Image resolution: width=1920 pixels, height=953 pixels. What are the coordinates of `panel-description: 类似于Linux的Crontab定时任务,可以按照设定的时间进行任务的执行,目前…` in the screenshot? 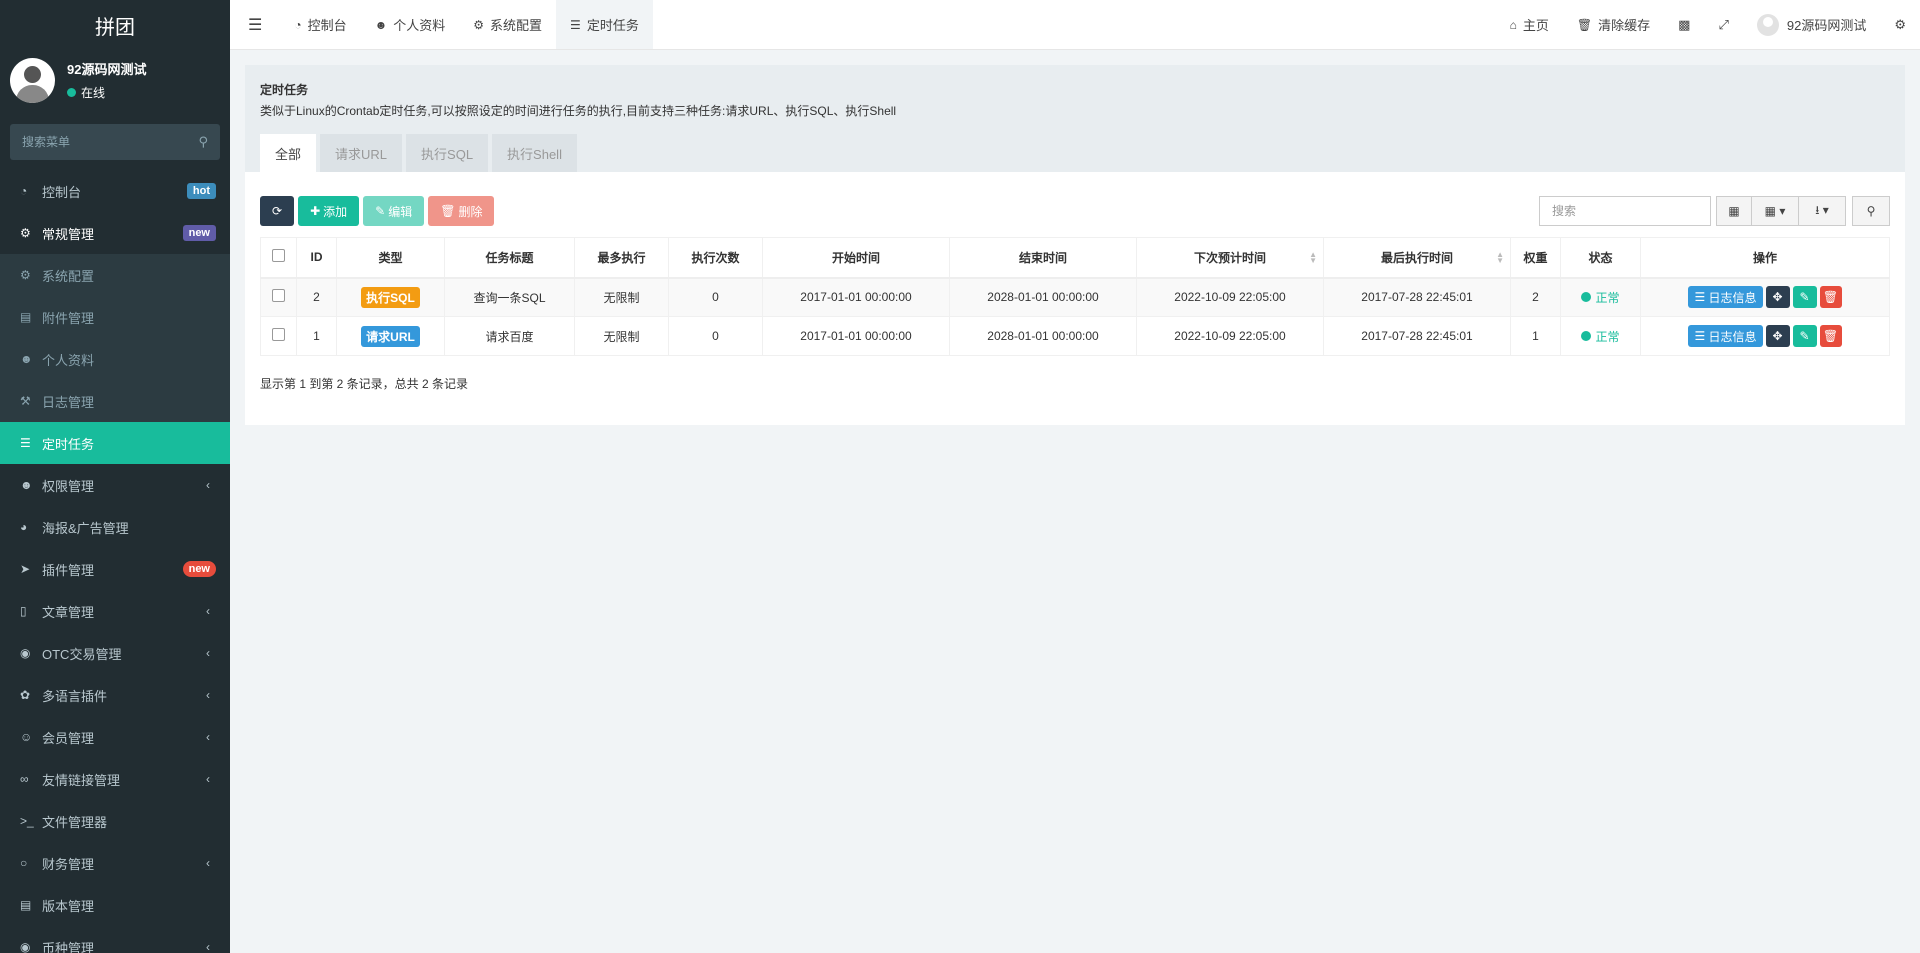 It's located at (578, 111).